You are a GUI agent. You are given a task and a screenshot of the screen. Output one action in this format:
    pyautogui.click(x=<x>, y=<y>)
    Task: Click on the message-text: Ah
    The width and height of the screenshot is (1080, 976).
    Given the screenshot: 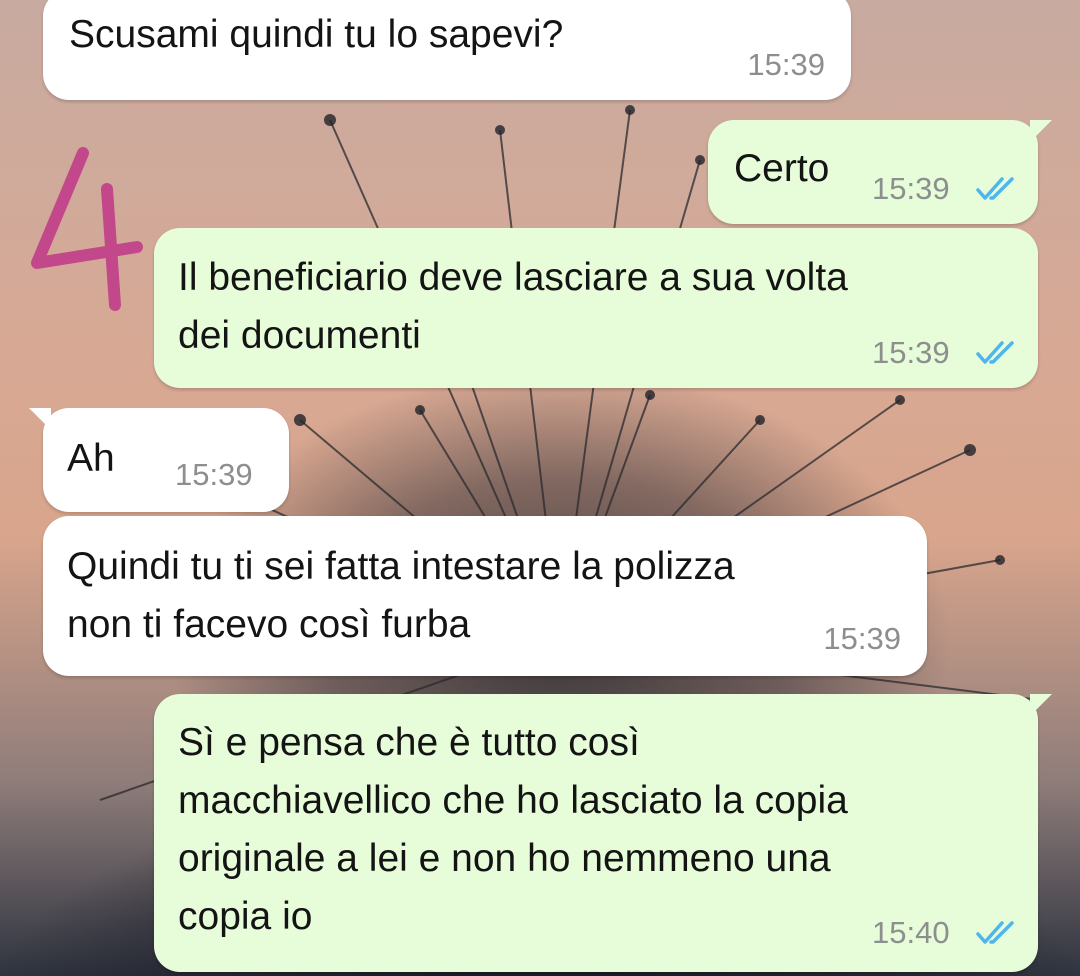 What is the action you would take?
    pyautogui.click(x=91, y=458)
    